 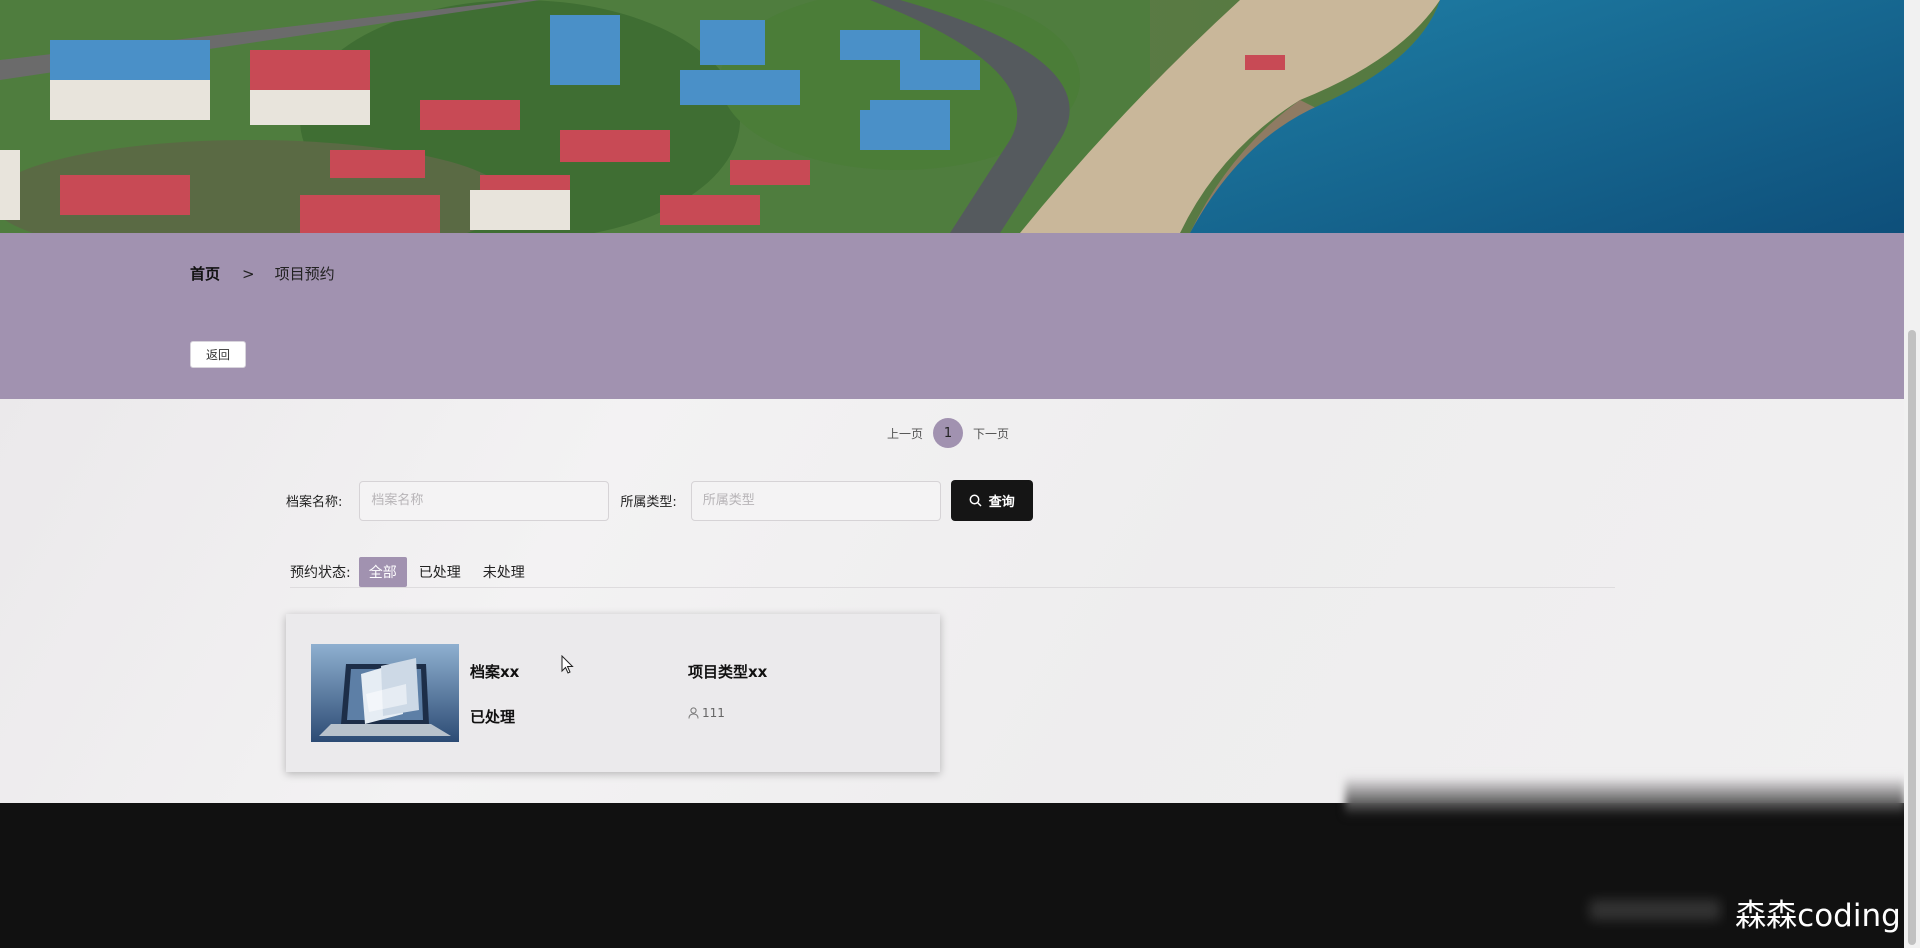 I want to click on search-icon, so click(x=975, y=500).